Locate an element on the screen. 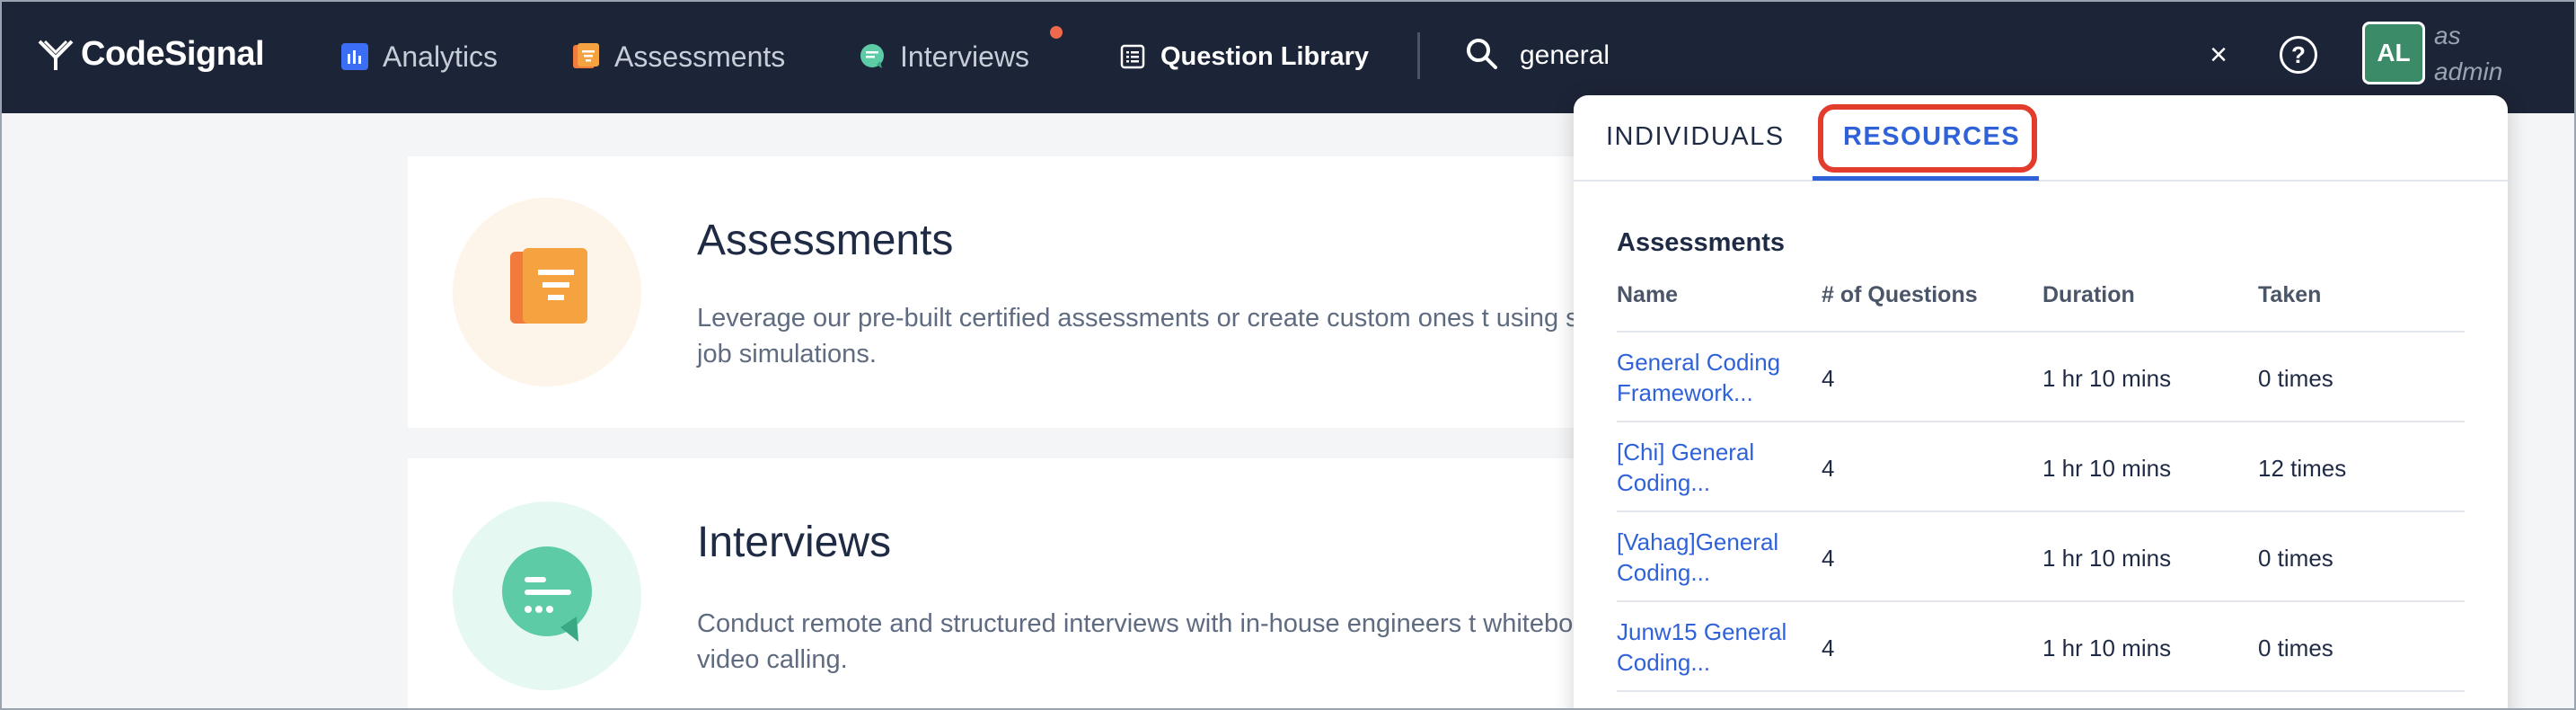  search-bar is located at coordinates (1832, 56).